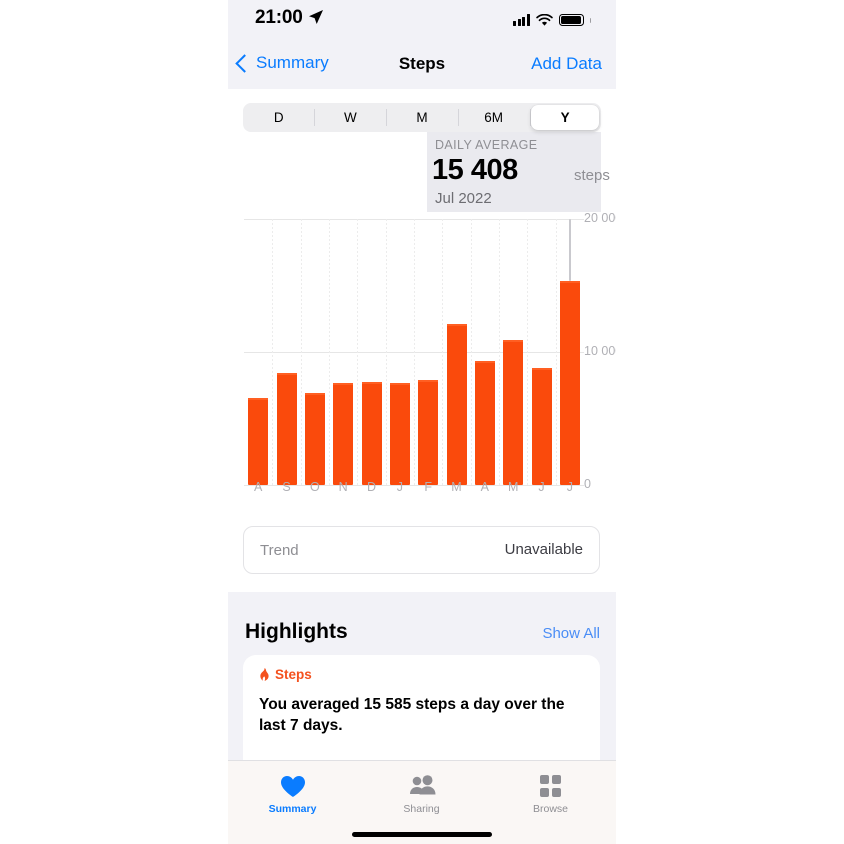 The width and height of the screenshot is (844, 844). I want to click on tab-sharing-label: Sharing, so click(421, 809).